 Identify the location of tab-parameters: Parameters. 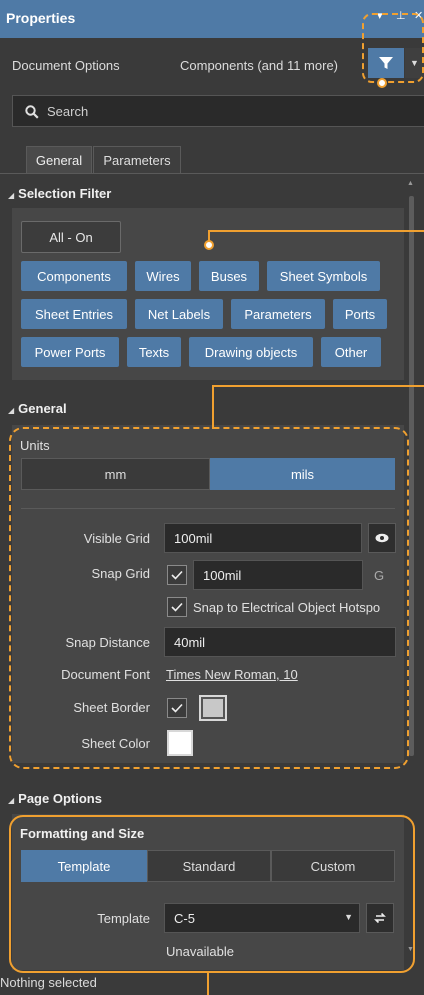
(137, 160).